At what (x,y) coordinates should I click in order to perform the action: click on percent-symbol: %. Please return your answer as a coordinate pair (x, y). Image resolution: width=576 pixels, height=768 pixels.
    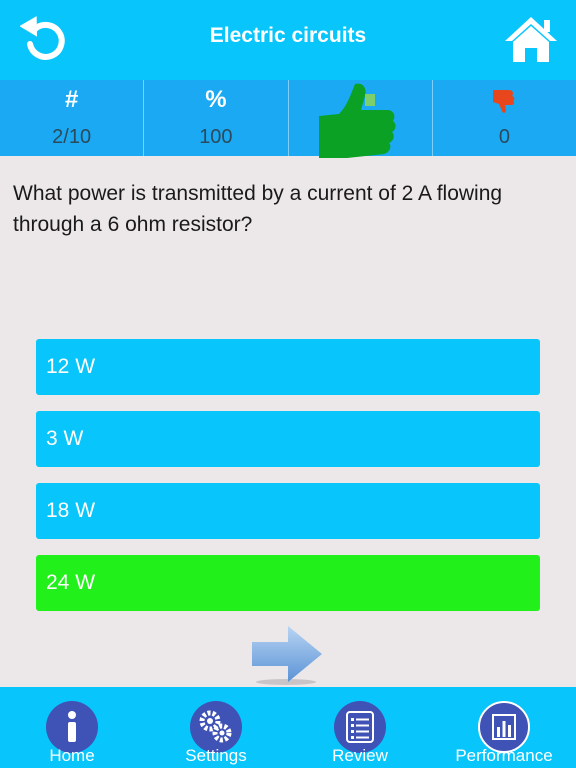
    Looking at the image, I should click on (216, 99).